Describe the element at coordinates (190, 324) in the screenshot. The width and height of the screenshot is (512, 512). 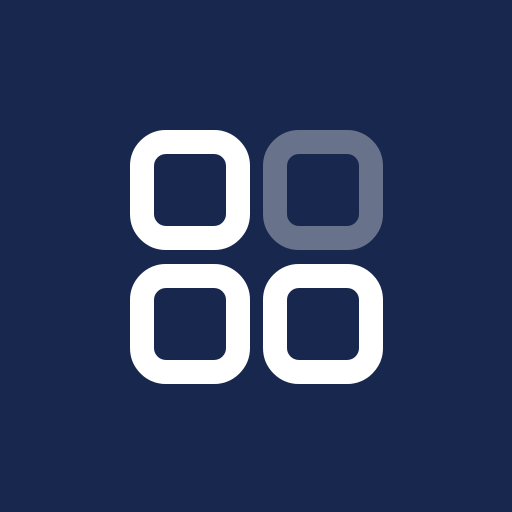
I see `tile-bottom-left` at that location.